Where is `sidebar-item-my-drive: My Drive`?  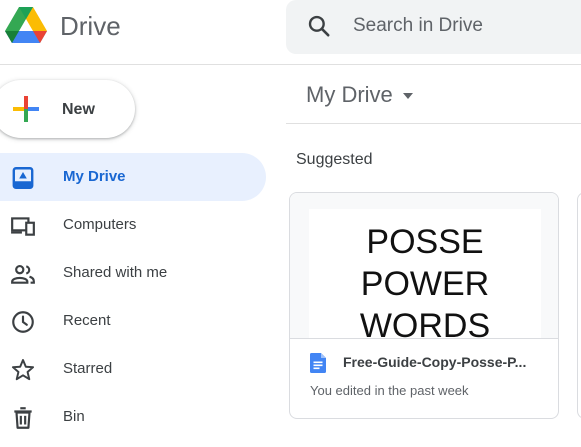 sidebar-item-my-drive: My Drive is located at coordinates (133, 177).